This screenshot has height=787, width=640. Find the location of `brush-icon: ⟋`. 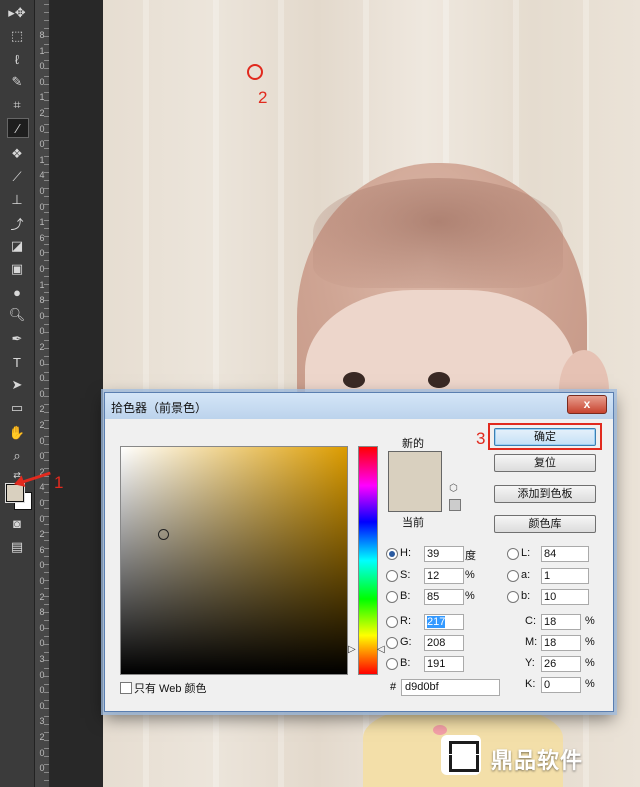

brush-icon: ⟋ is located at coordinates (17, 177).